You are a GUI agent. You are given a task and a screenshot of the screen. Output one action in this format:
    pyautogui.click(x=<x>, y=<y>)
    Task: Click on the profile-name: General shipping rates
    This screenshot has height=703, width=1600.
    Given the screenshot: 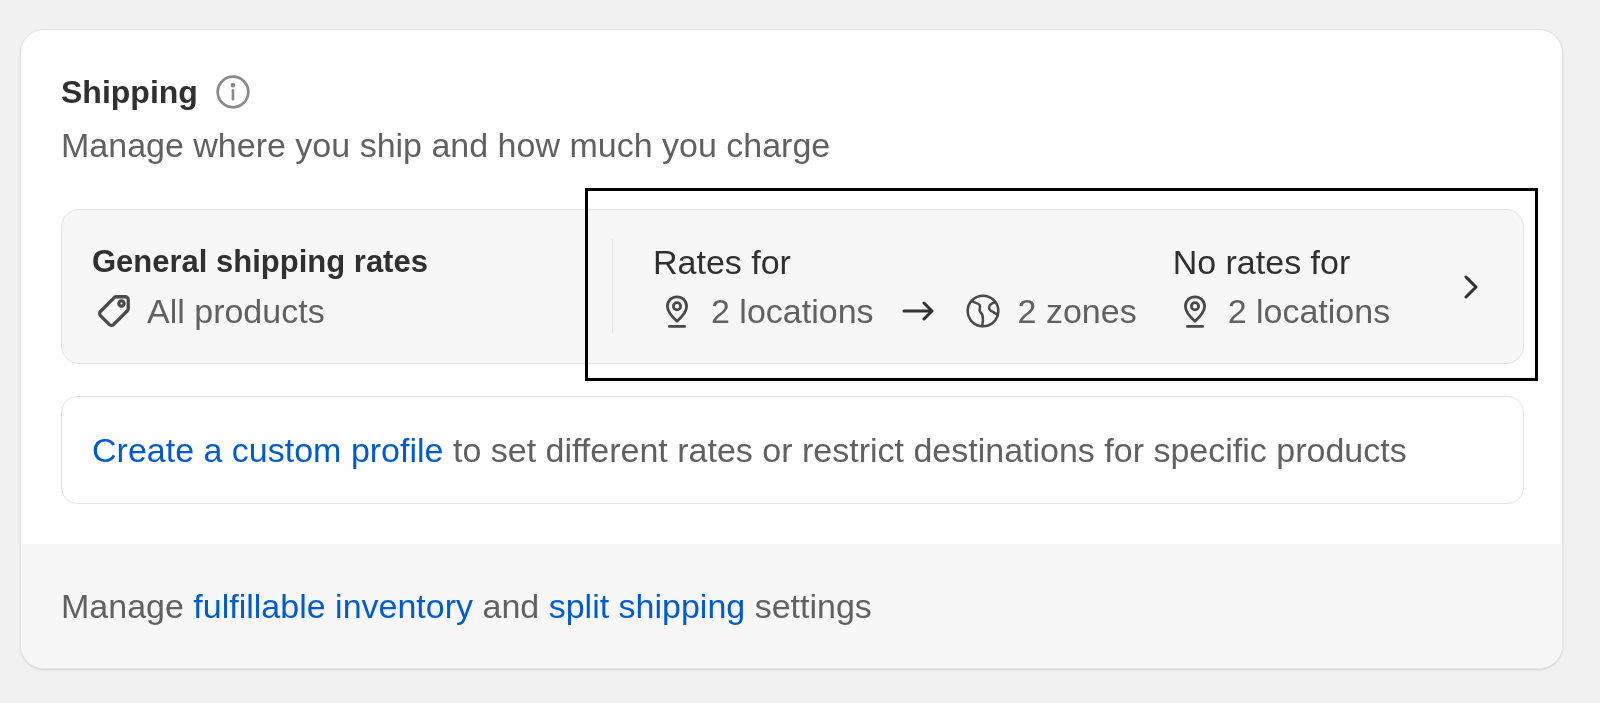 What is the action you would take?
    pyautogui.click(x=260, y=262)
    